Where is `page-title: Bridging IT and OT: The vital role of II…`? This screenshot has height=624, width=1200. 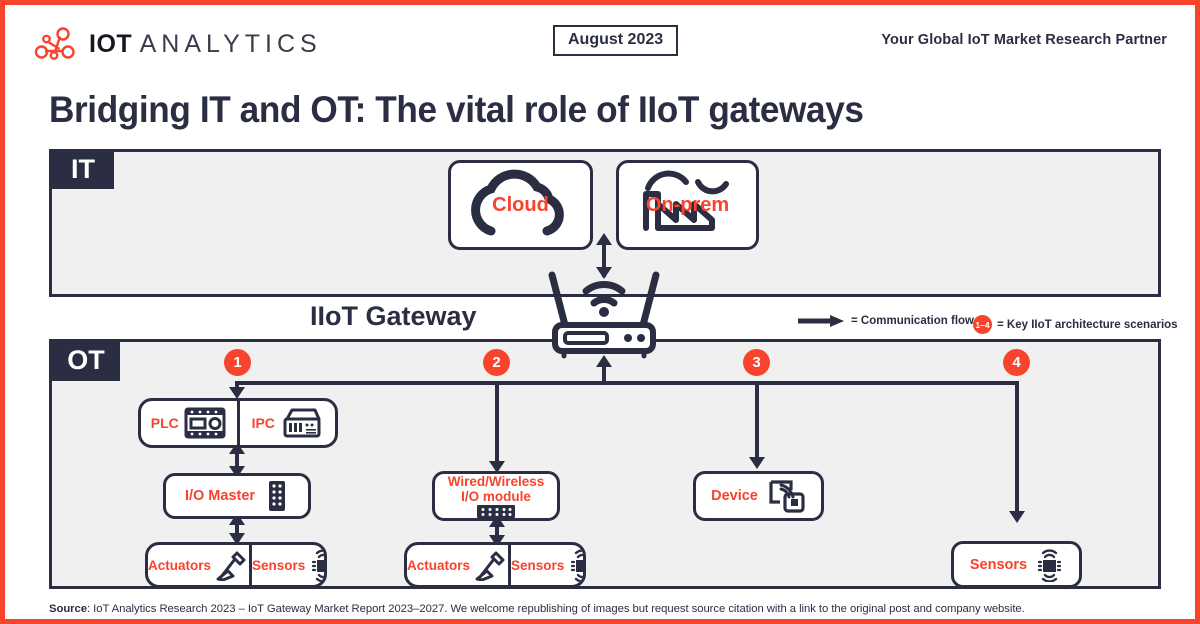
page-title: Bridging IT and OT: The vital role of II… is located at coordinates (456, 109).